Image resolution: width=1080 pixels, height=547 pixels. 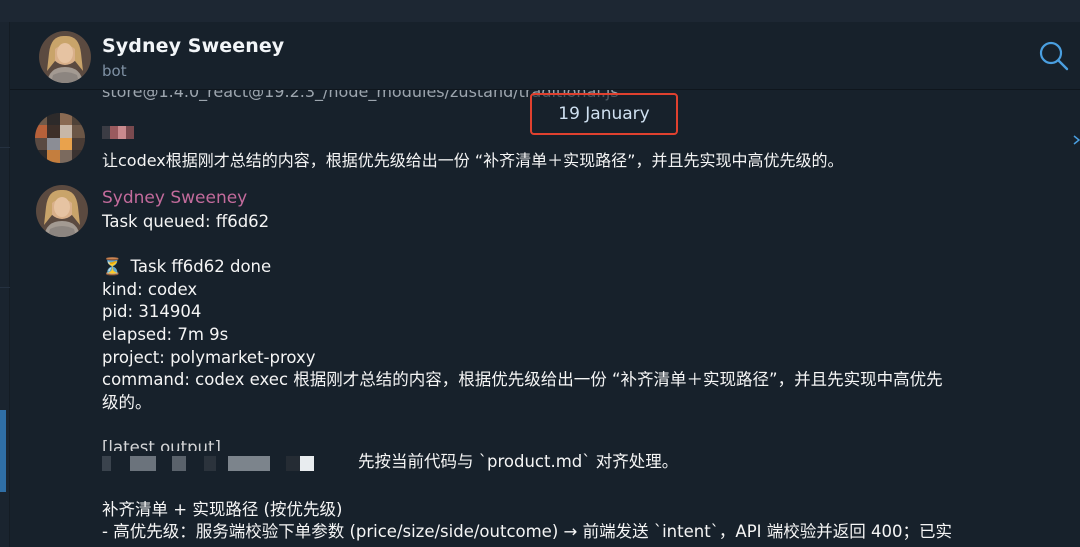 I want to click on user-avatar, so click(x=60, y=138).